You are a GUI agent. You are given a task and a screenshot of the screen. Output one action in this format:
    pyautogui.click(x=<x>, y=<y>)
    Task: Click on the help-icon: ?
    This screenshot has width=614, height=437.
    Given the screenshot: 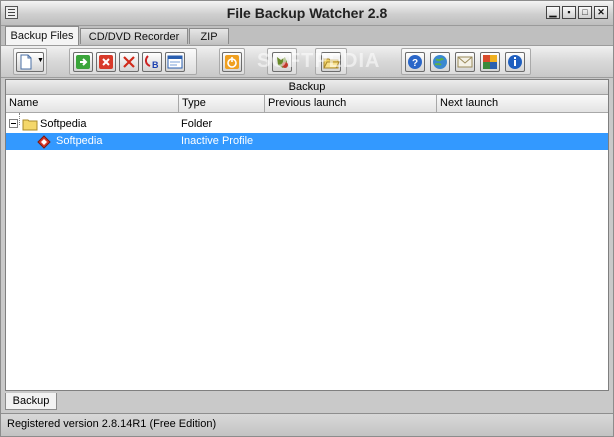 What is the action you would take?
    pyautogui.click(x=415, y=62)
    